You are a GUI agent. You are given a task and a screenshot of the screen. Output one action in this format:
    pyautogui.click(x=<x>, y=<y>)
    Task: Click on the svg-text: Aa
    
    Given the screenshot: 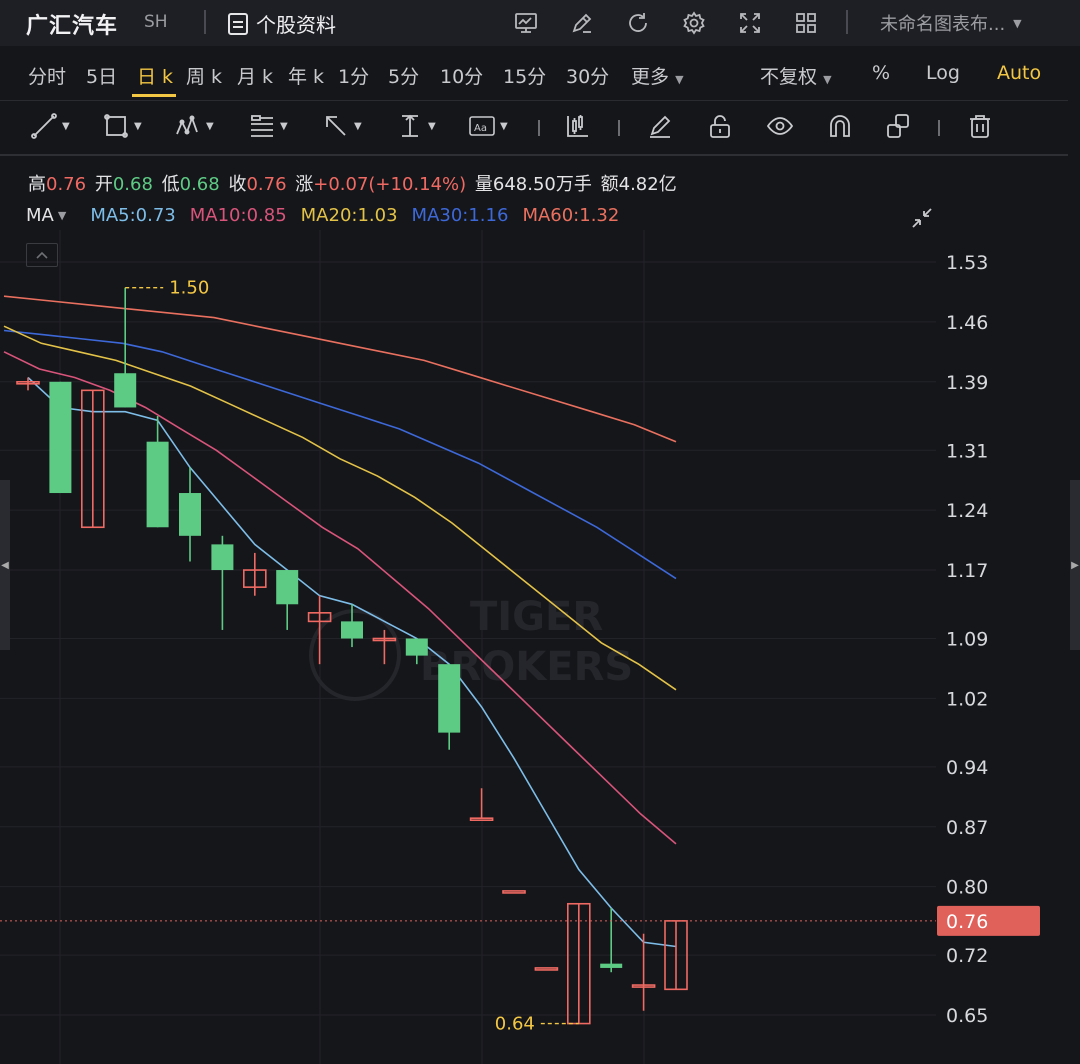 What is the action you would take?
    pyautogui.click(x=480, y=128)
    